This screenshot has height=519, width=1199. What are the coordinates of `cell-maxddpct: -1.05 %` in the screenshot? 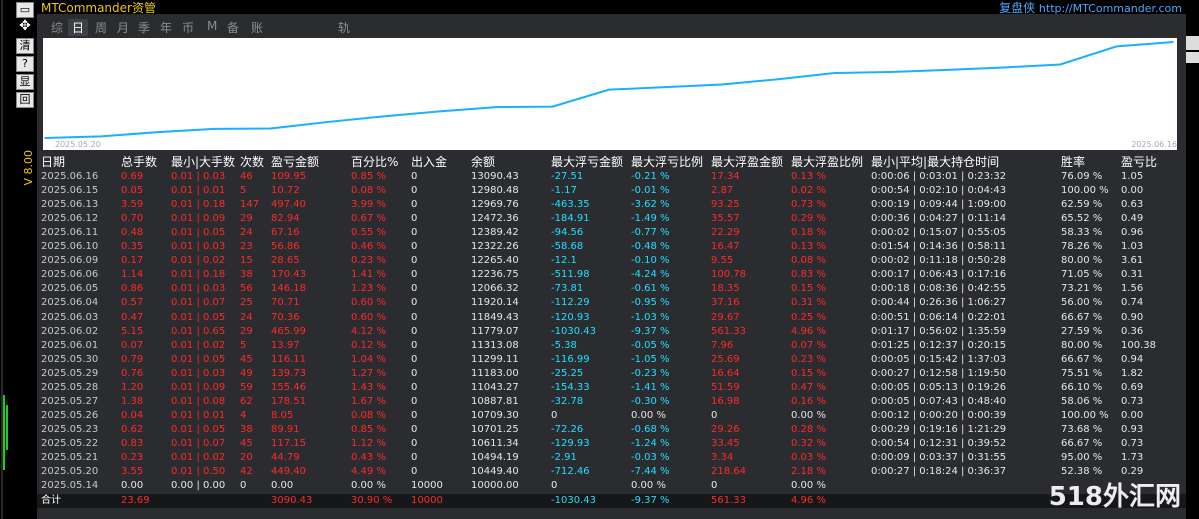 It's located at (650, 359).